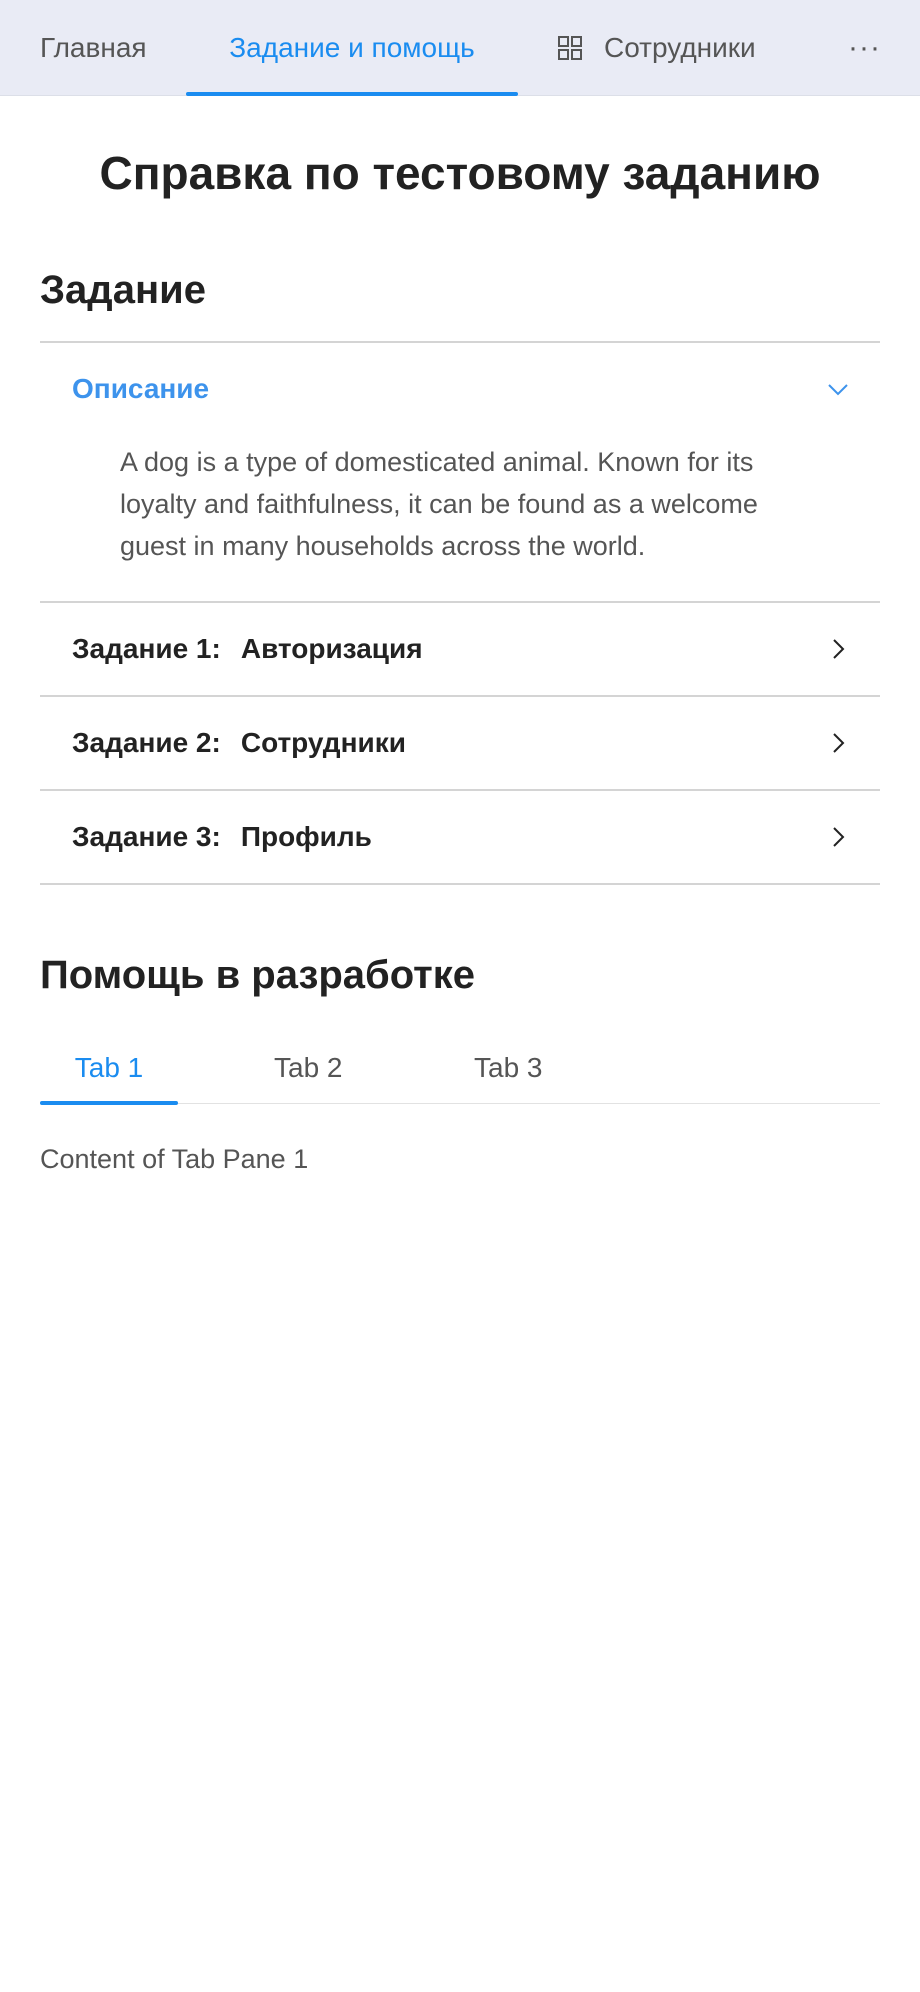 This screenshot has height=1992, width=920. What do you see at coordinates (146, 742) in the screenshot?
I see `accordion-prefix: Задание 2:` at bounding box center [146, 742].